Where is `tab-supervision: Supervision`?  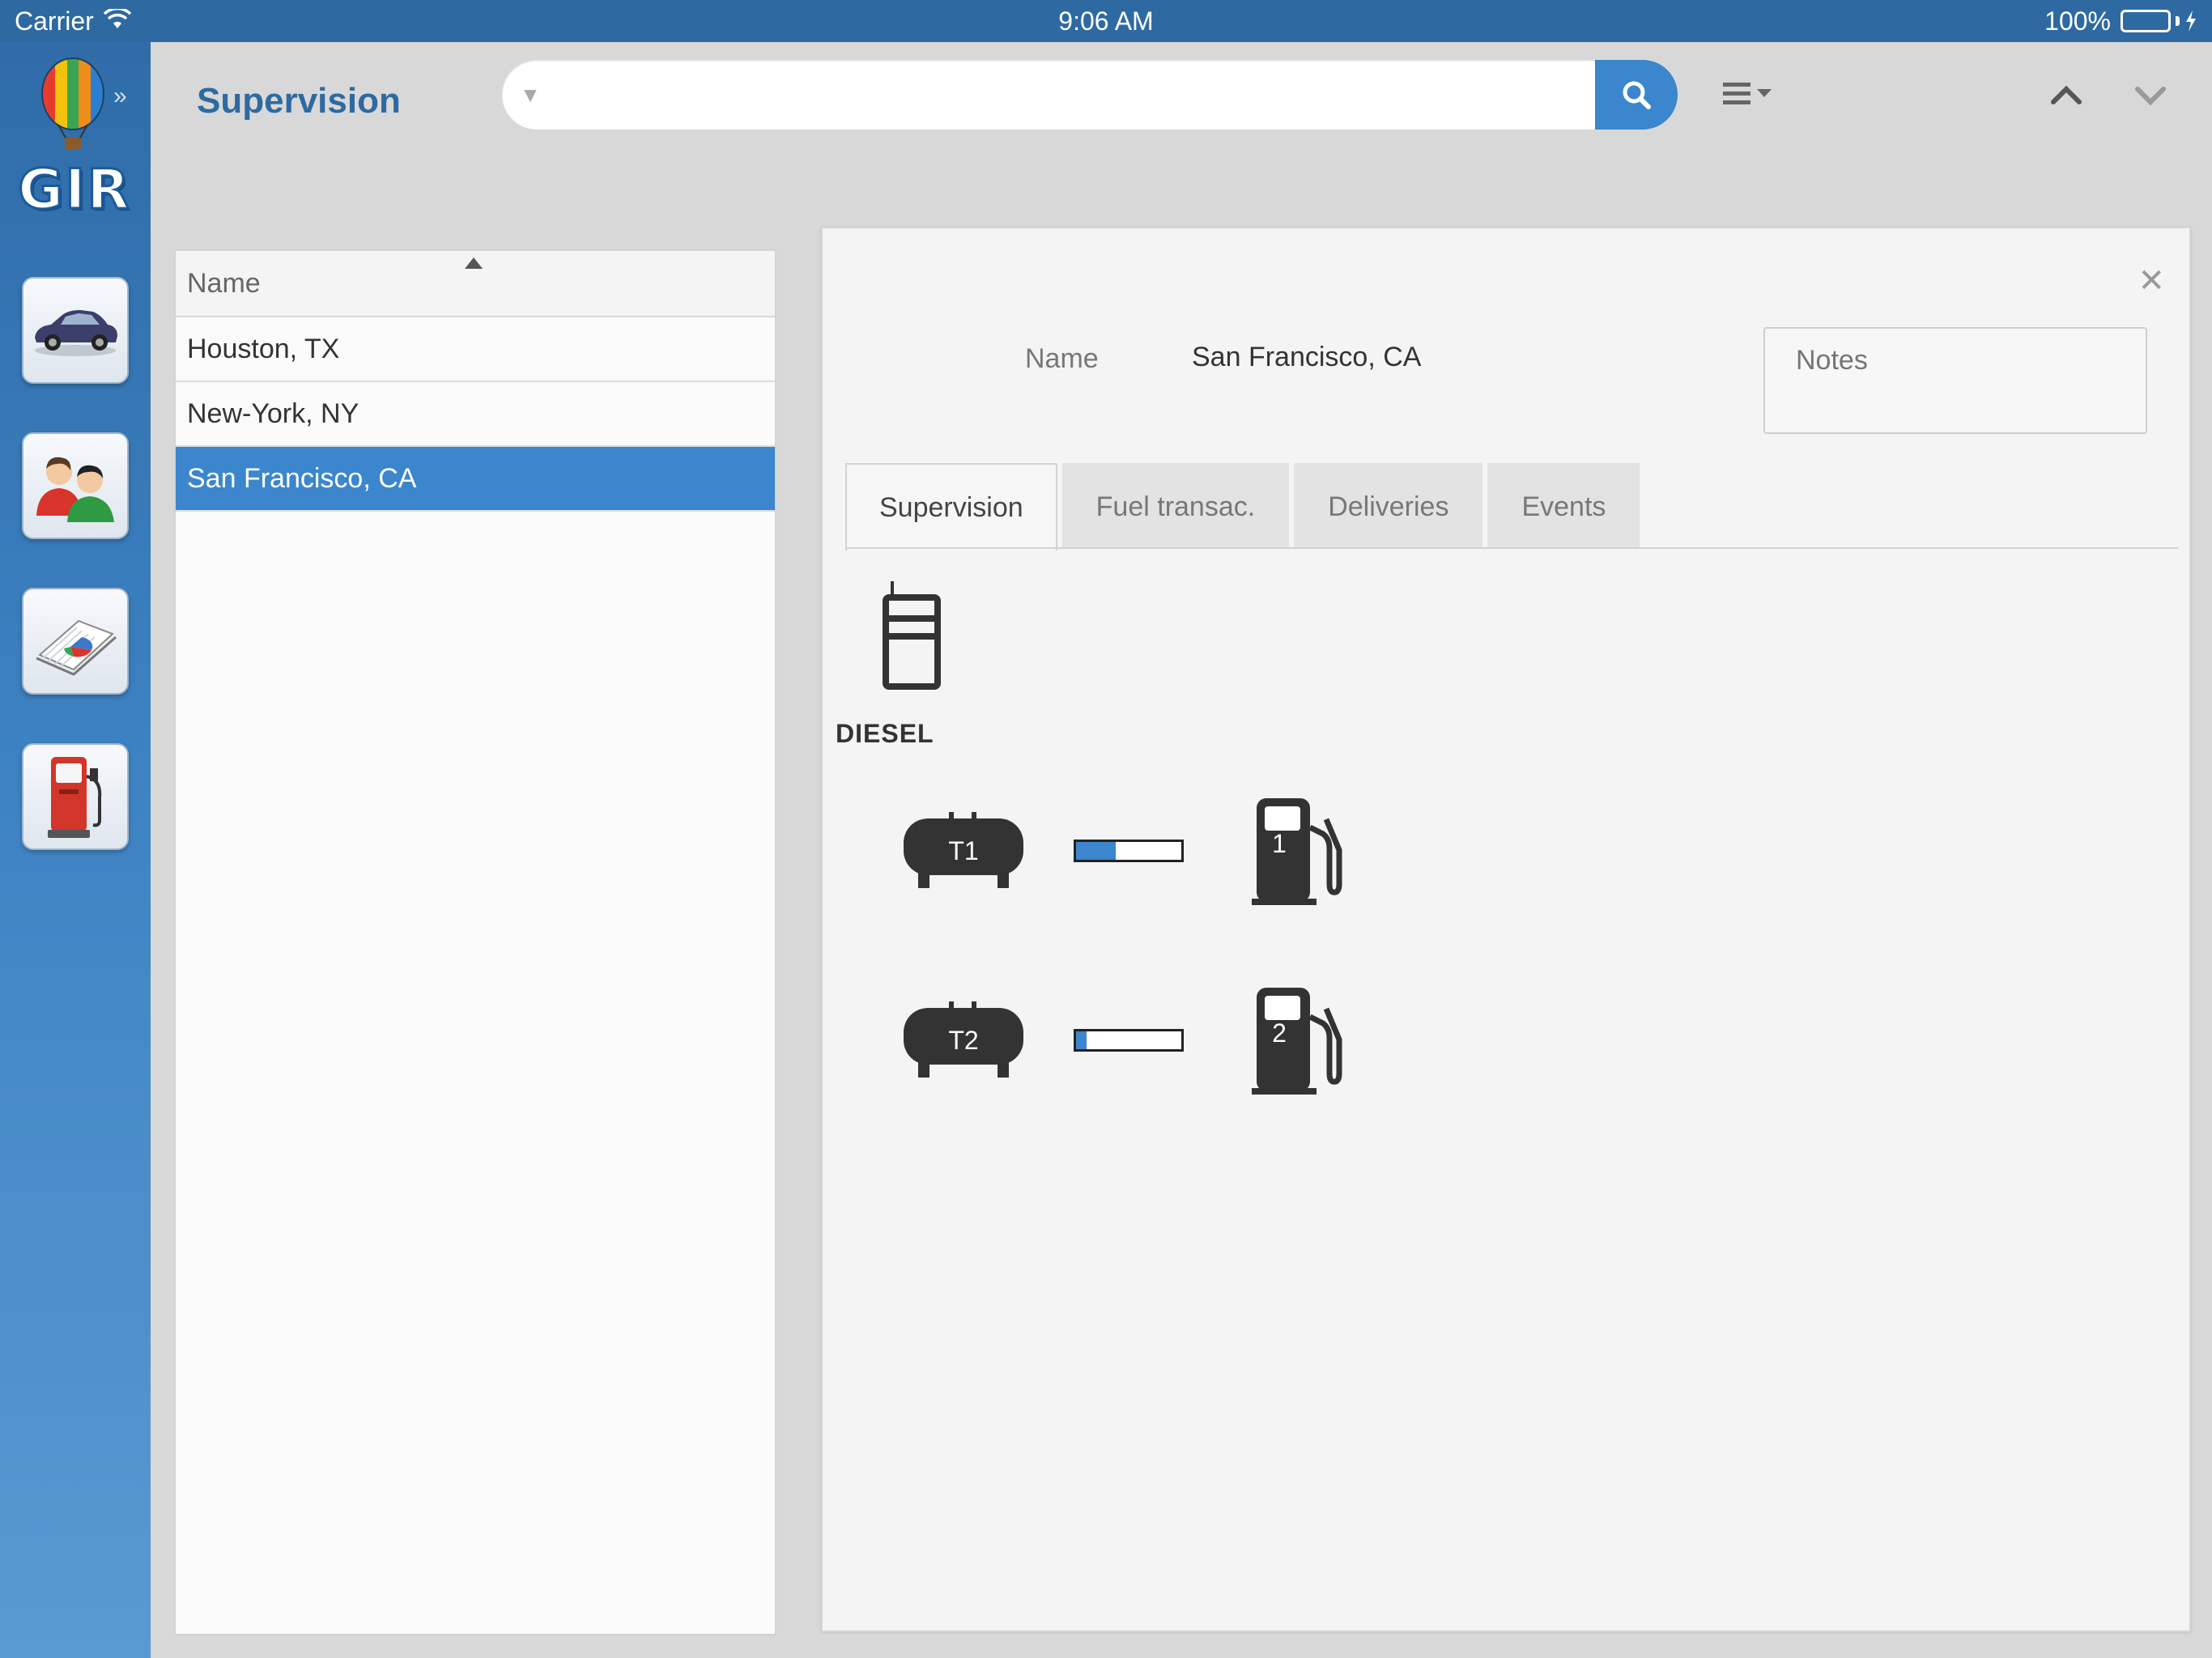
tab-supervision: Supervision is located at coordinates (951, 507).